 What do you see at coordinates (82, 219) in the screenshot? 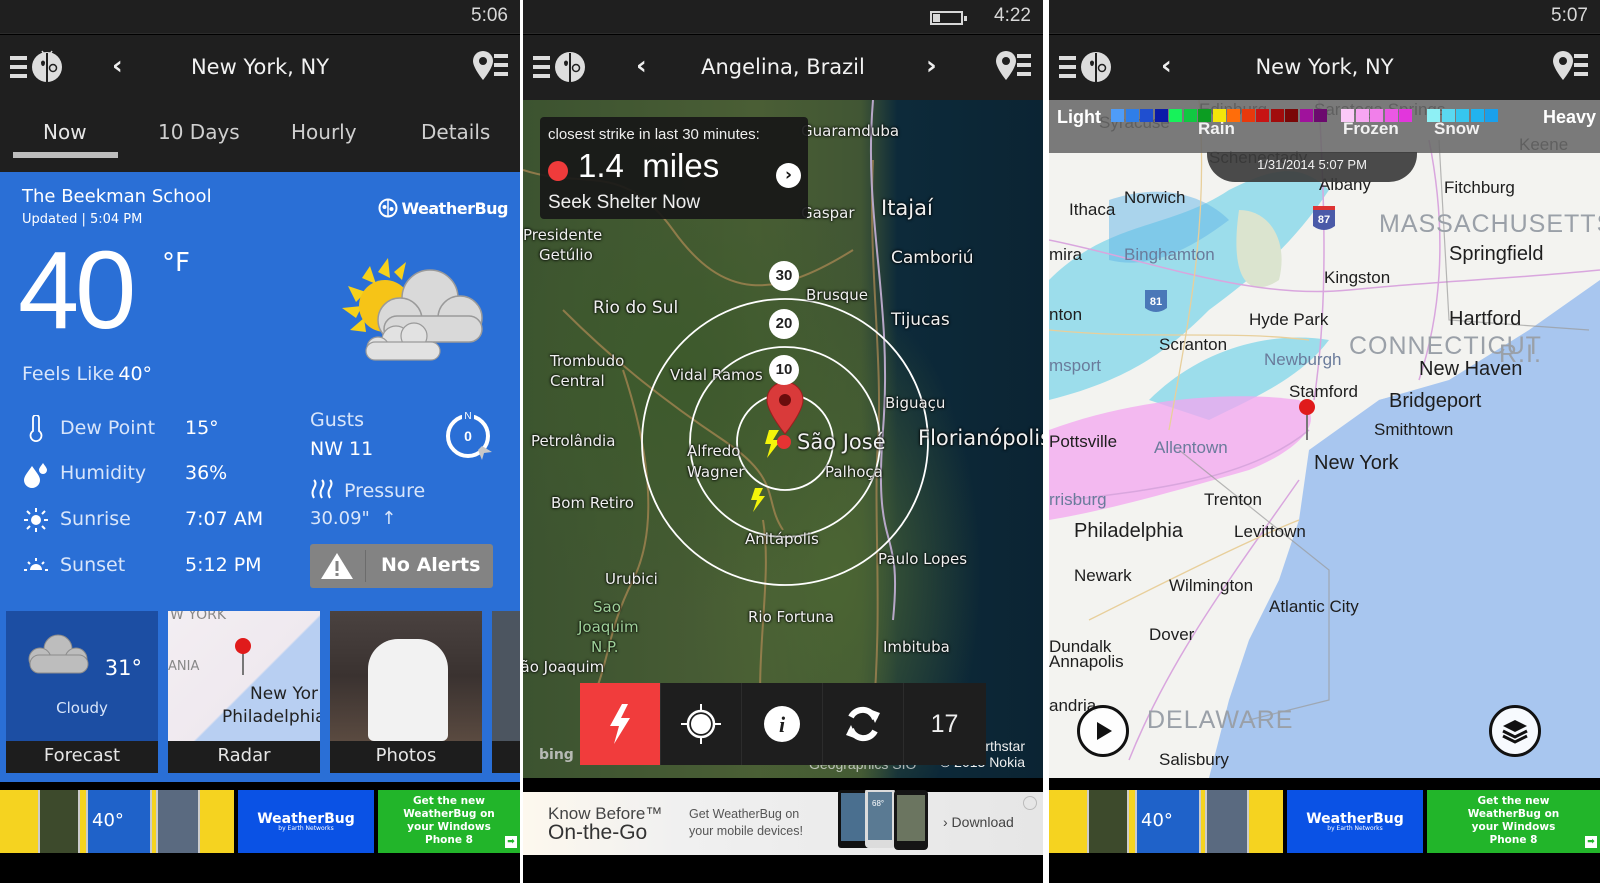
I see `updated-time: Updated | 5:04 PM` at bounding box center [82, 219].